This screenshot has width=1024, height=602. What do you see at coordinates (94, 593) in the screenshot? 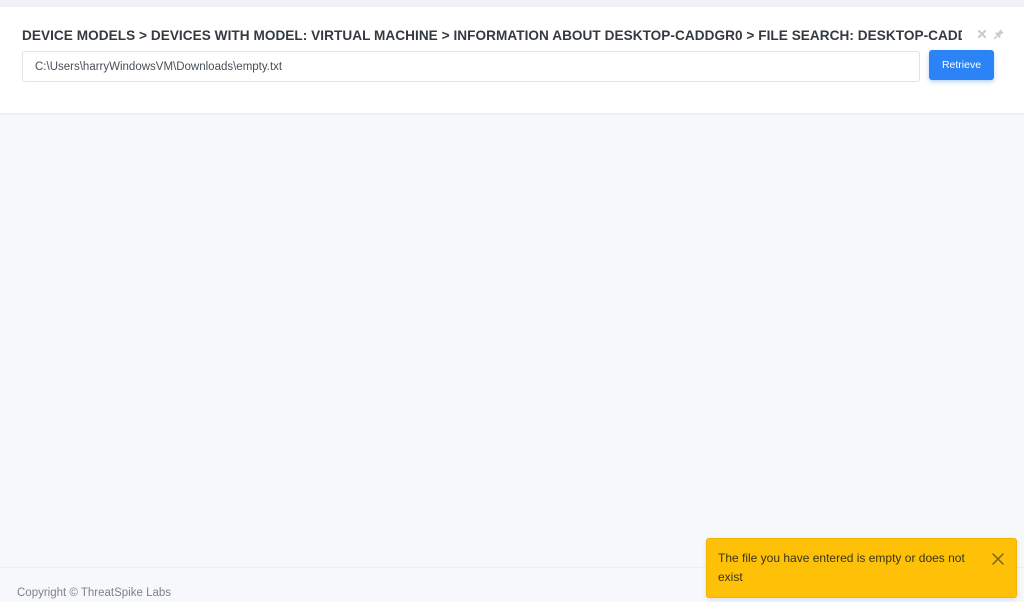
I see `copyright-text: Copyright © ThreatSpike Labs` at bounding box center [94, 593].